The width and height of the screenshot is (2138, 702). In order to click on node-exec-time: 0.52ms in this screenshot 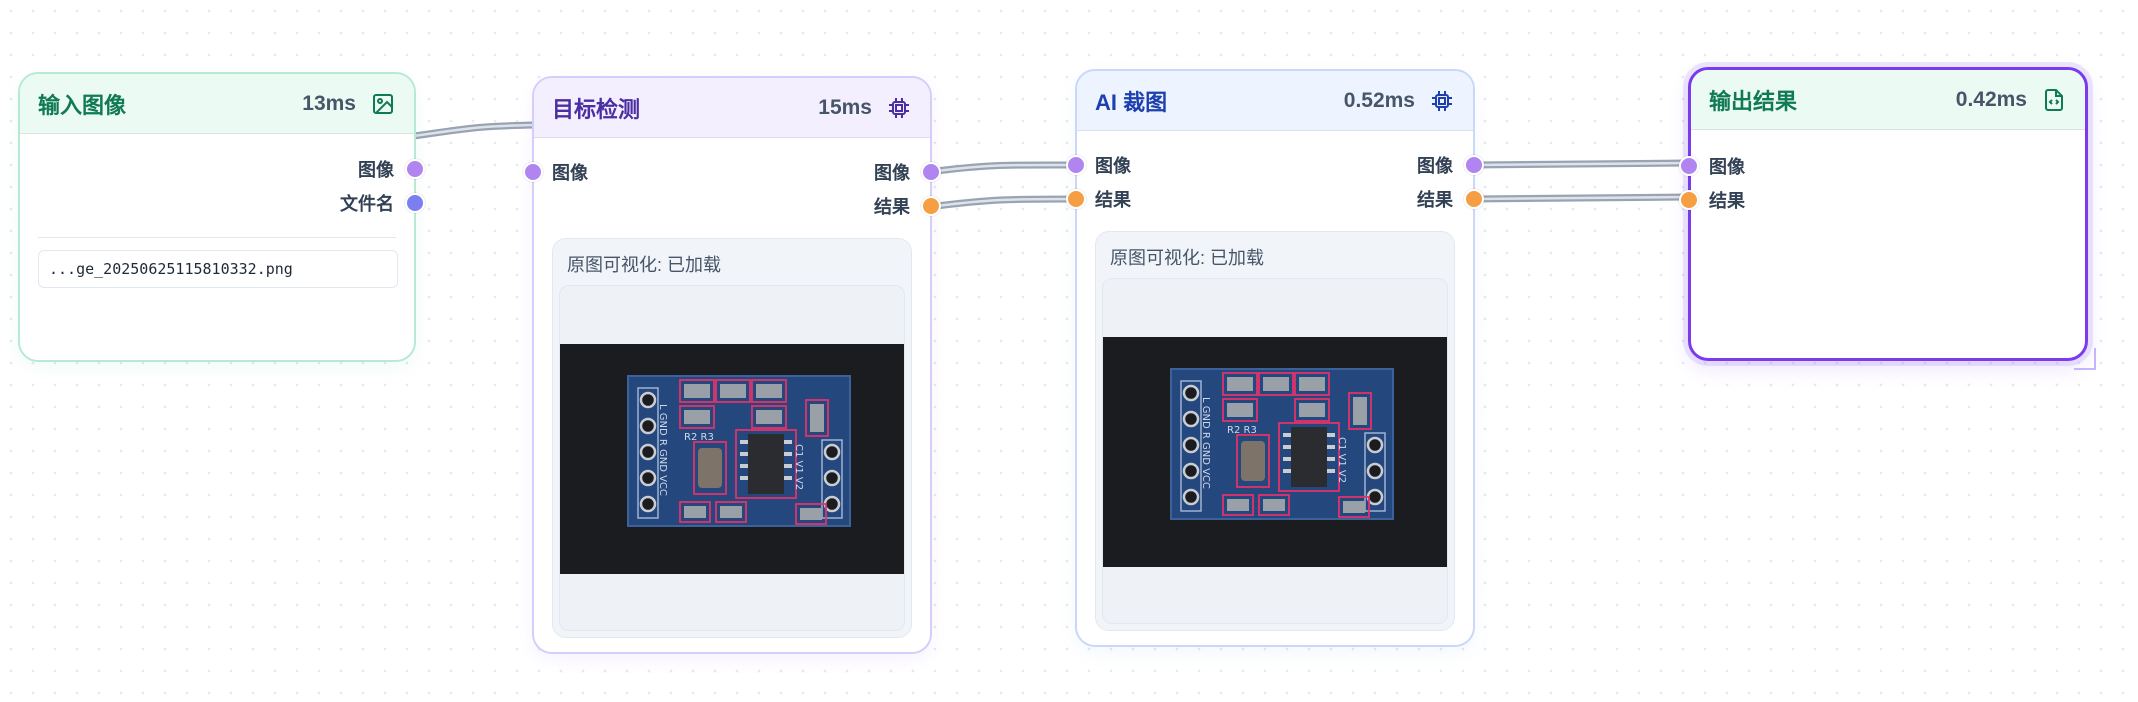, I will do `click(1379, 100)`.